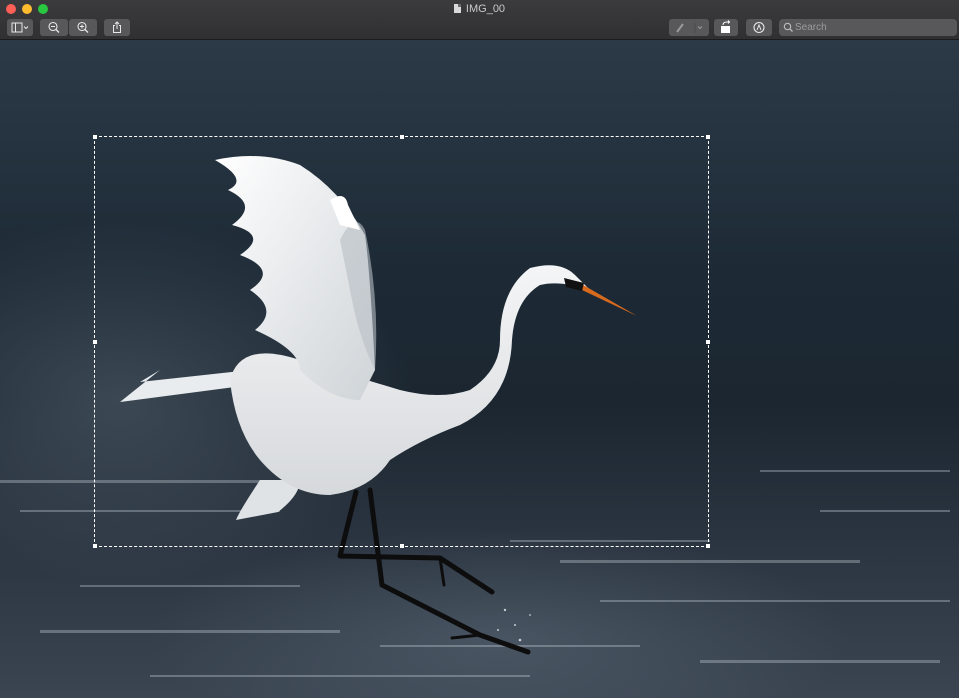 Image resolution: width=959 pixels, height=698 pixels. What do you see at coordinates (95, 137) in the screenshot?
I see `selection-handle-top-left` at bounding box center [95, 137].